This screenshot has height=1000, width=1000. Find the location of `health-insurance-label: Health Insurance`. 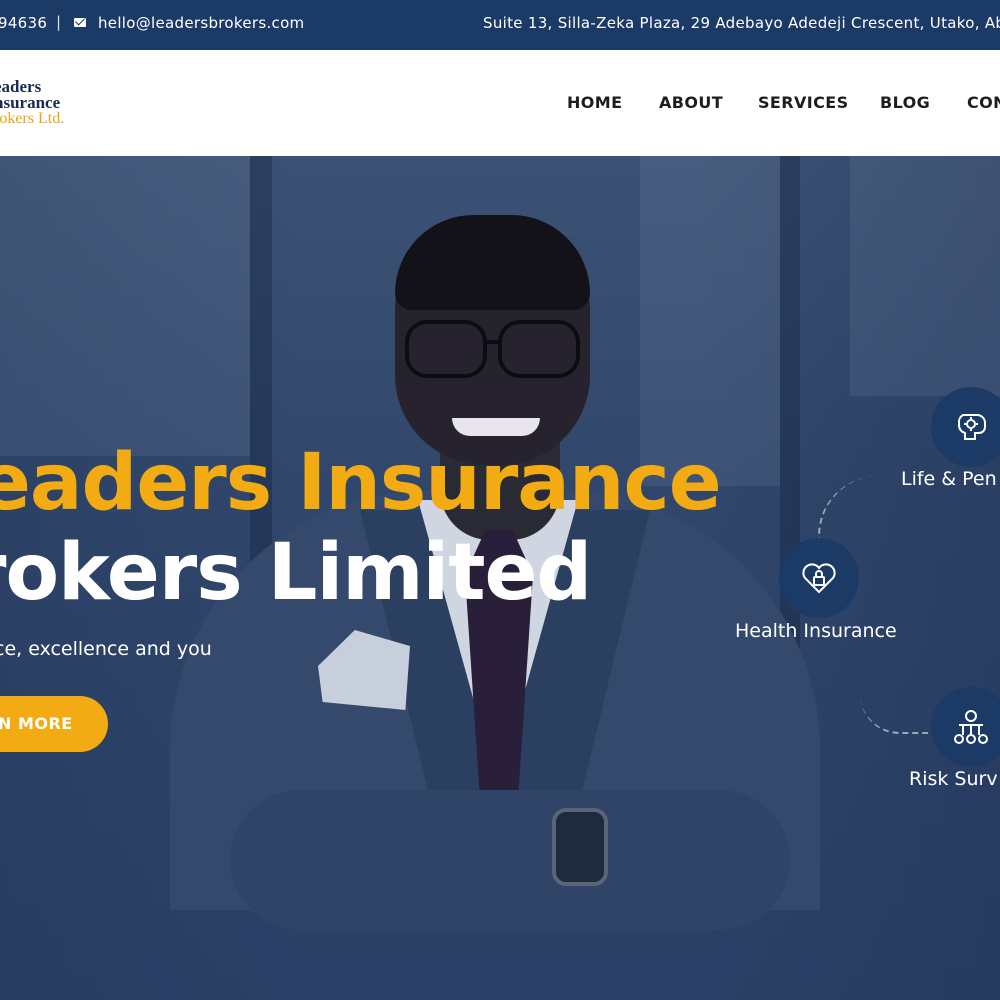

health-insurance-label: Health Insurance is located at coordinates (816, 631).